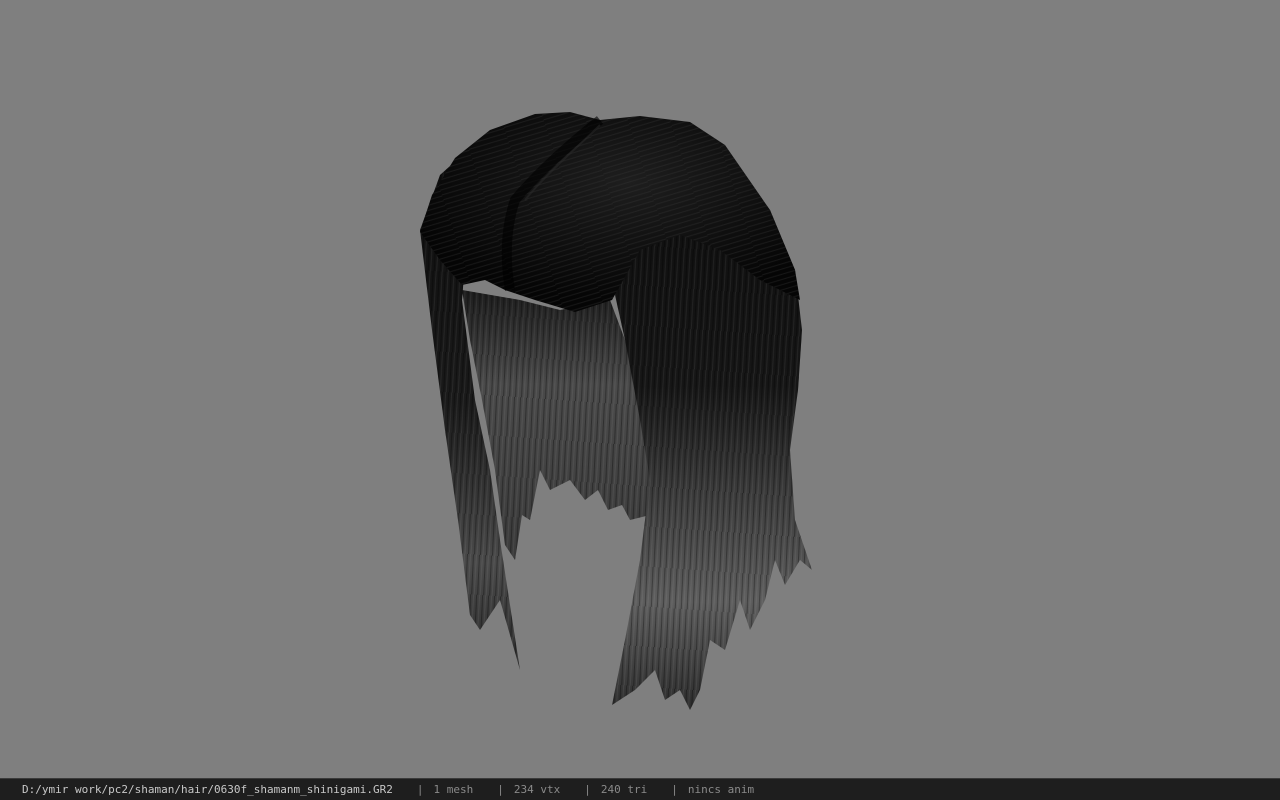  Describe the element at coordinates (721, 789) in the screenshot. I see `animation-status-label: nincs anim` at that location.